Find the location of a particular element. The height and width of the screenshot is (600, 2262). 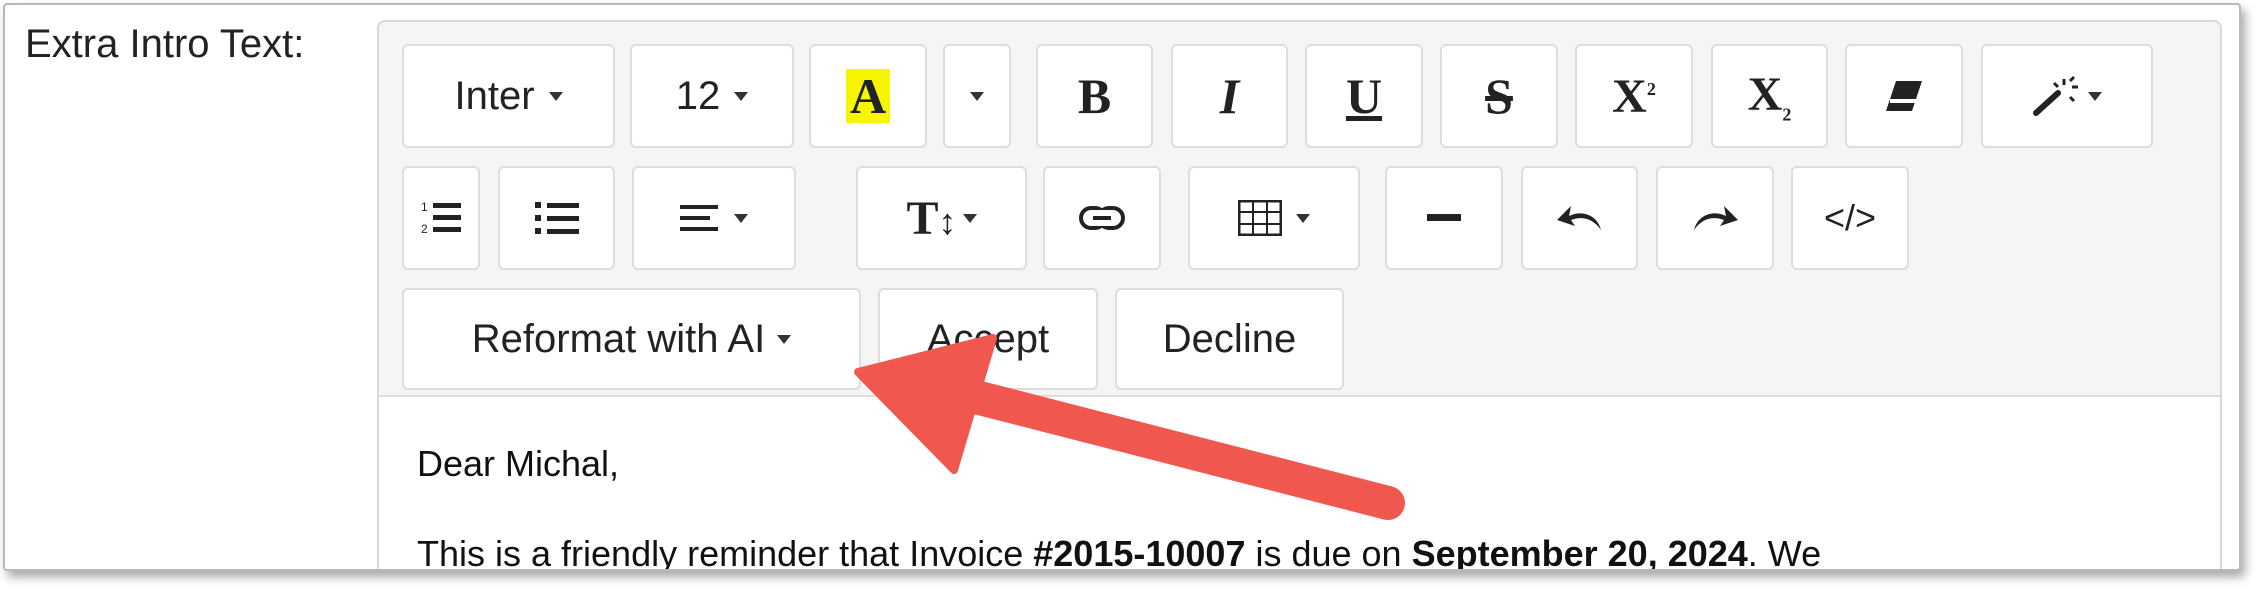

ordered-list-button: 1 2 is located at coordinates (441, 218).